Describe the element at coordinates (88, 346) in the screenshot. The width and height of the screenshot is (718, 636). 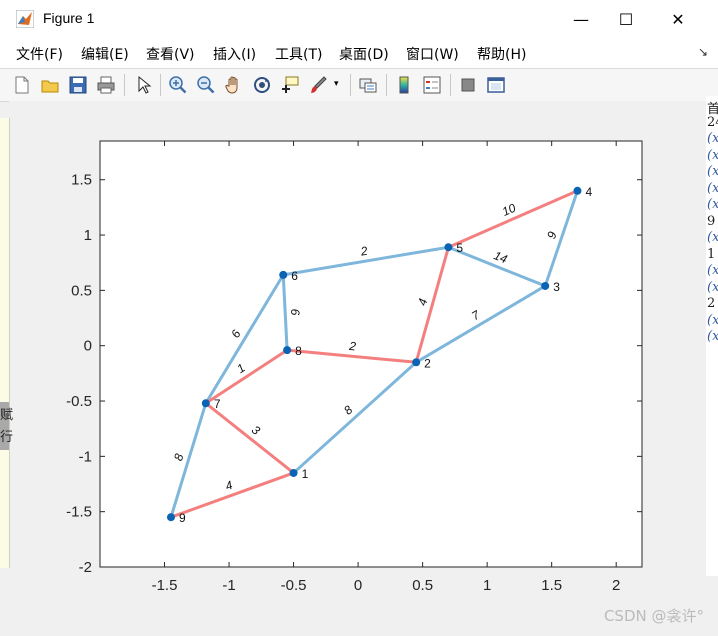
I see `y-tick-label: 0` at that location.